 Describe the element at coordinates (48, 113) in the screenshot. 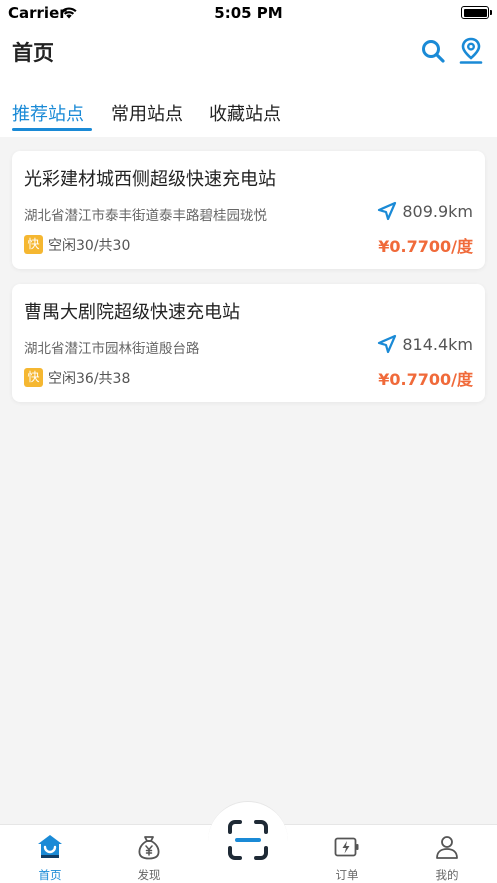

I see `tab-recommended-stations: 推荐站点` at that location.